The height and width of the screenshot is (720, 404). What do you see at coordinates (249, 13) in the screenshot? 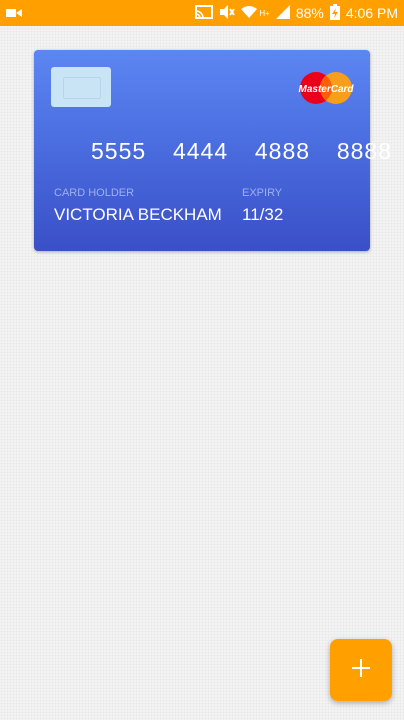
I see `wifi-icon` at bounding box center [249, 13].